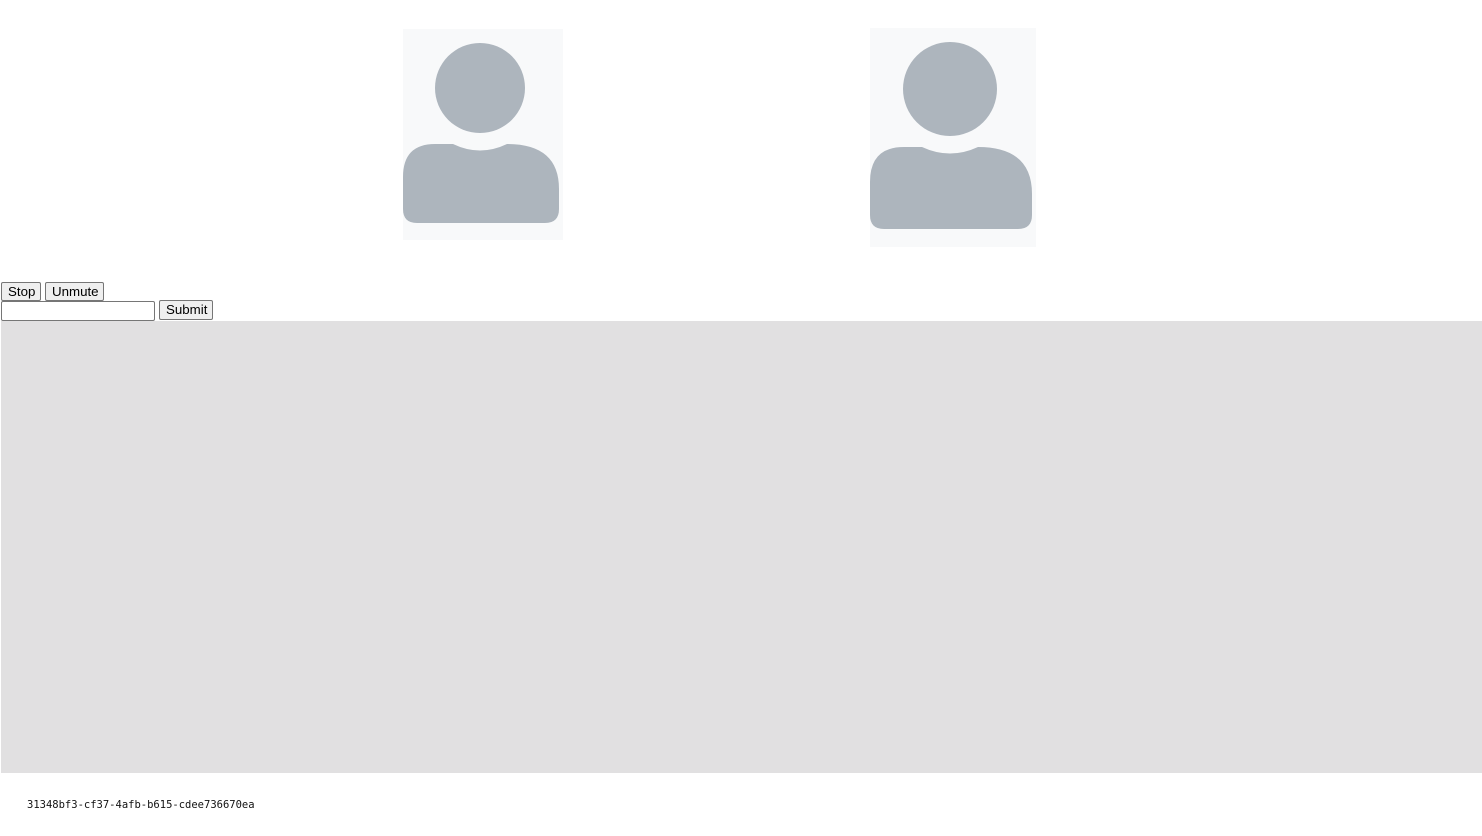  Describe the element at coordinates (141, 805) in the screenshot. I see `session-id-text: 31348bf3-cf37-4afb-b615-cdee736670ea` at that location.